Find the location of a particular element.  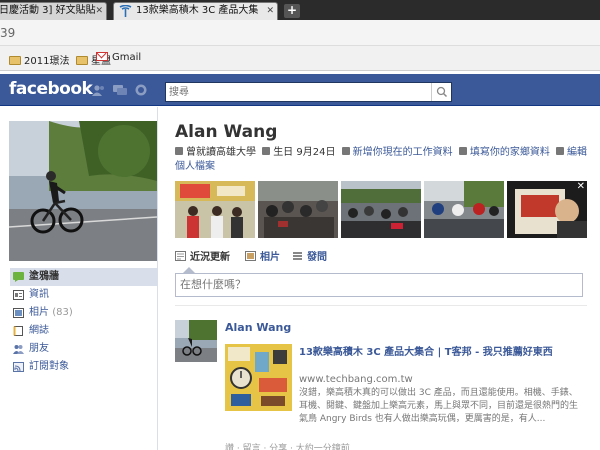

school-icon is located at coordinates (179, 151).